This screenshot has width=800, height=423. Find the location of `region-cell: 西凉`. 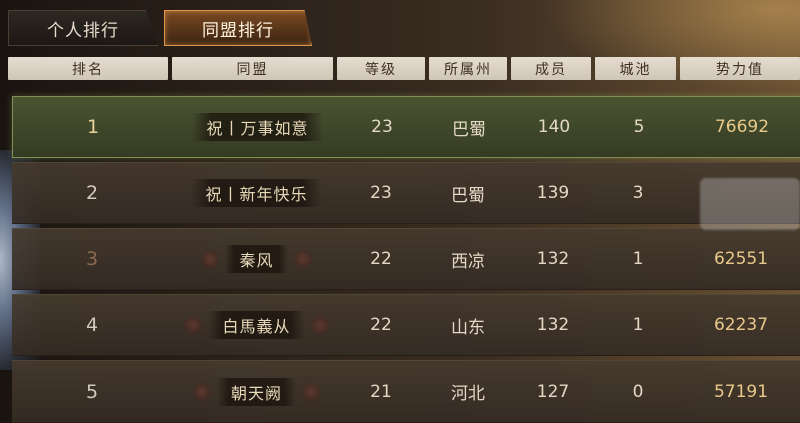

region-cell: 西凉 is located at coordinates (468, 261).